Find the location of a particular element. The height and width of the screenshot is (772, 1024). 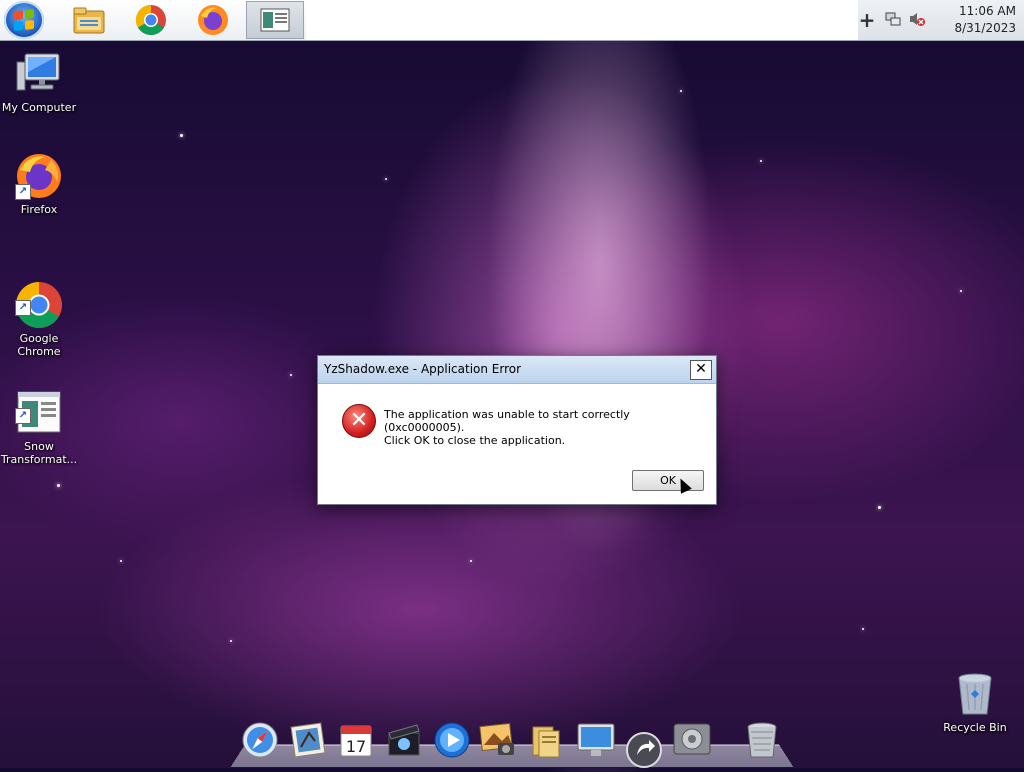

desktop-icon-firefox: ↗ Firefox is located at coordinates (39, 184).